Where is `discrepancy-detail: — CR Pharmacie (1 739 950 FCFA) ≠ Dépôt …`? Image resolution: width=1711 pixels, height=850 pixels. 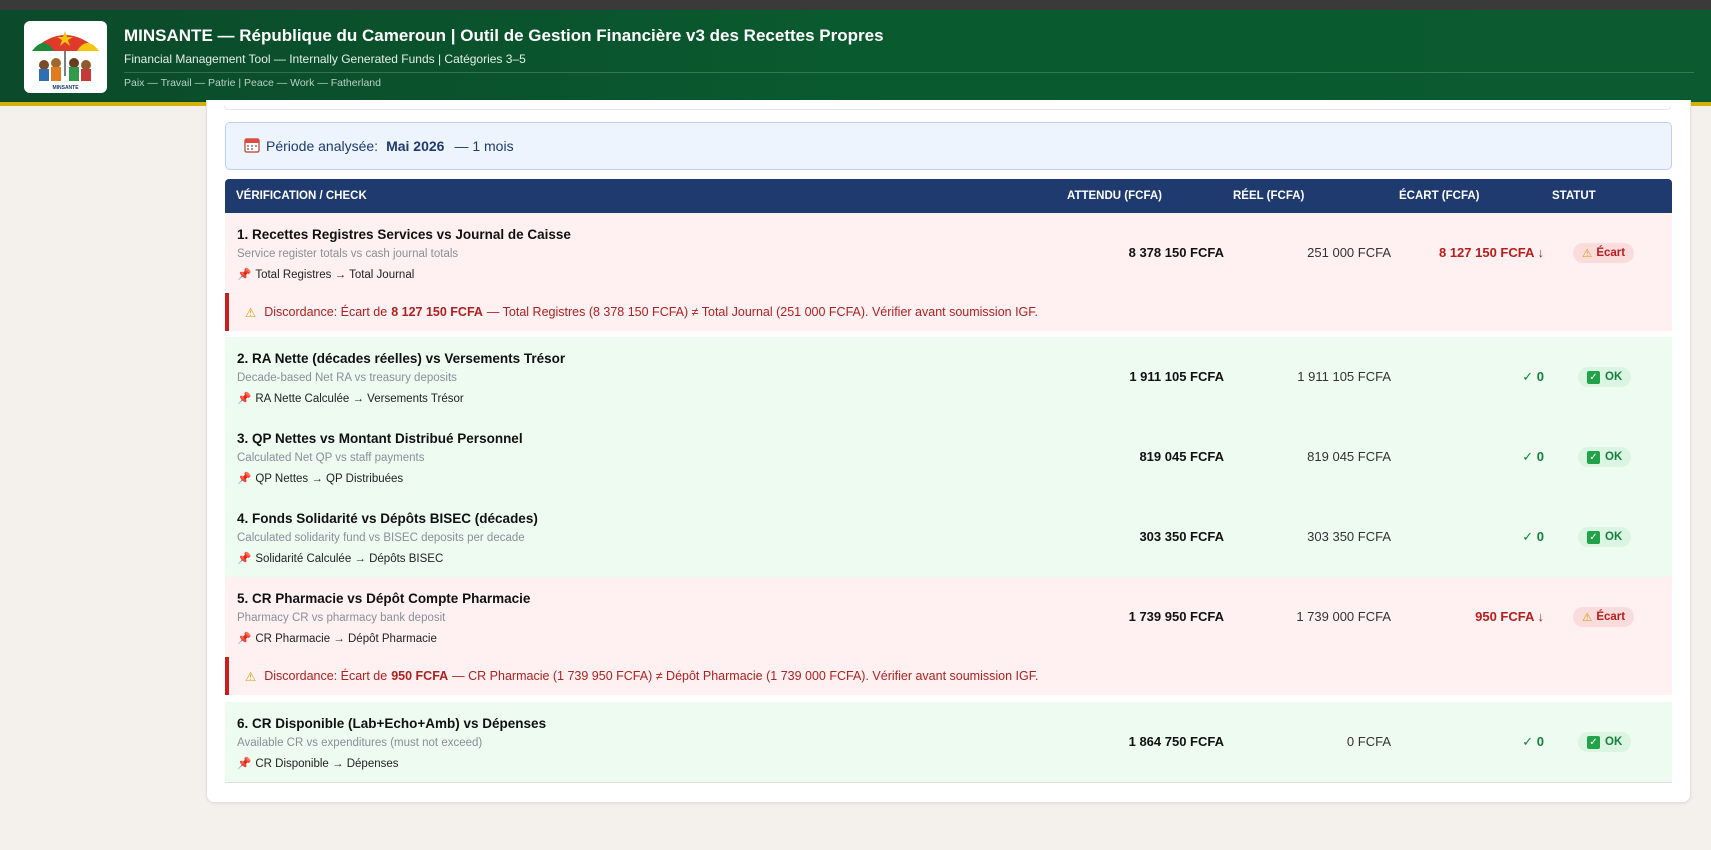
discrepancy-detail: — CR Pharmacie (1 739 950 FCFA) ≠ Dépôt … is located at coordinates (745, 676).